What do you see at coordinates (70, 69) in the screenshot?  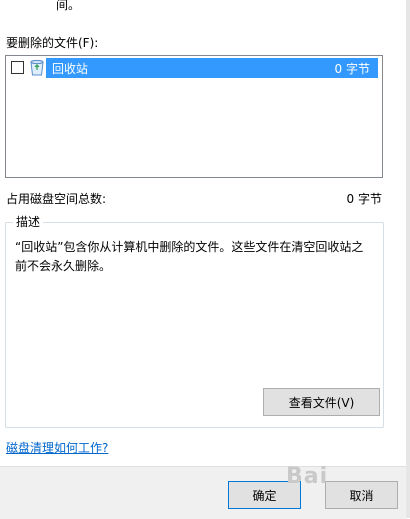 I see `file-item-name: 回收站` at bounding box center [70, 69].